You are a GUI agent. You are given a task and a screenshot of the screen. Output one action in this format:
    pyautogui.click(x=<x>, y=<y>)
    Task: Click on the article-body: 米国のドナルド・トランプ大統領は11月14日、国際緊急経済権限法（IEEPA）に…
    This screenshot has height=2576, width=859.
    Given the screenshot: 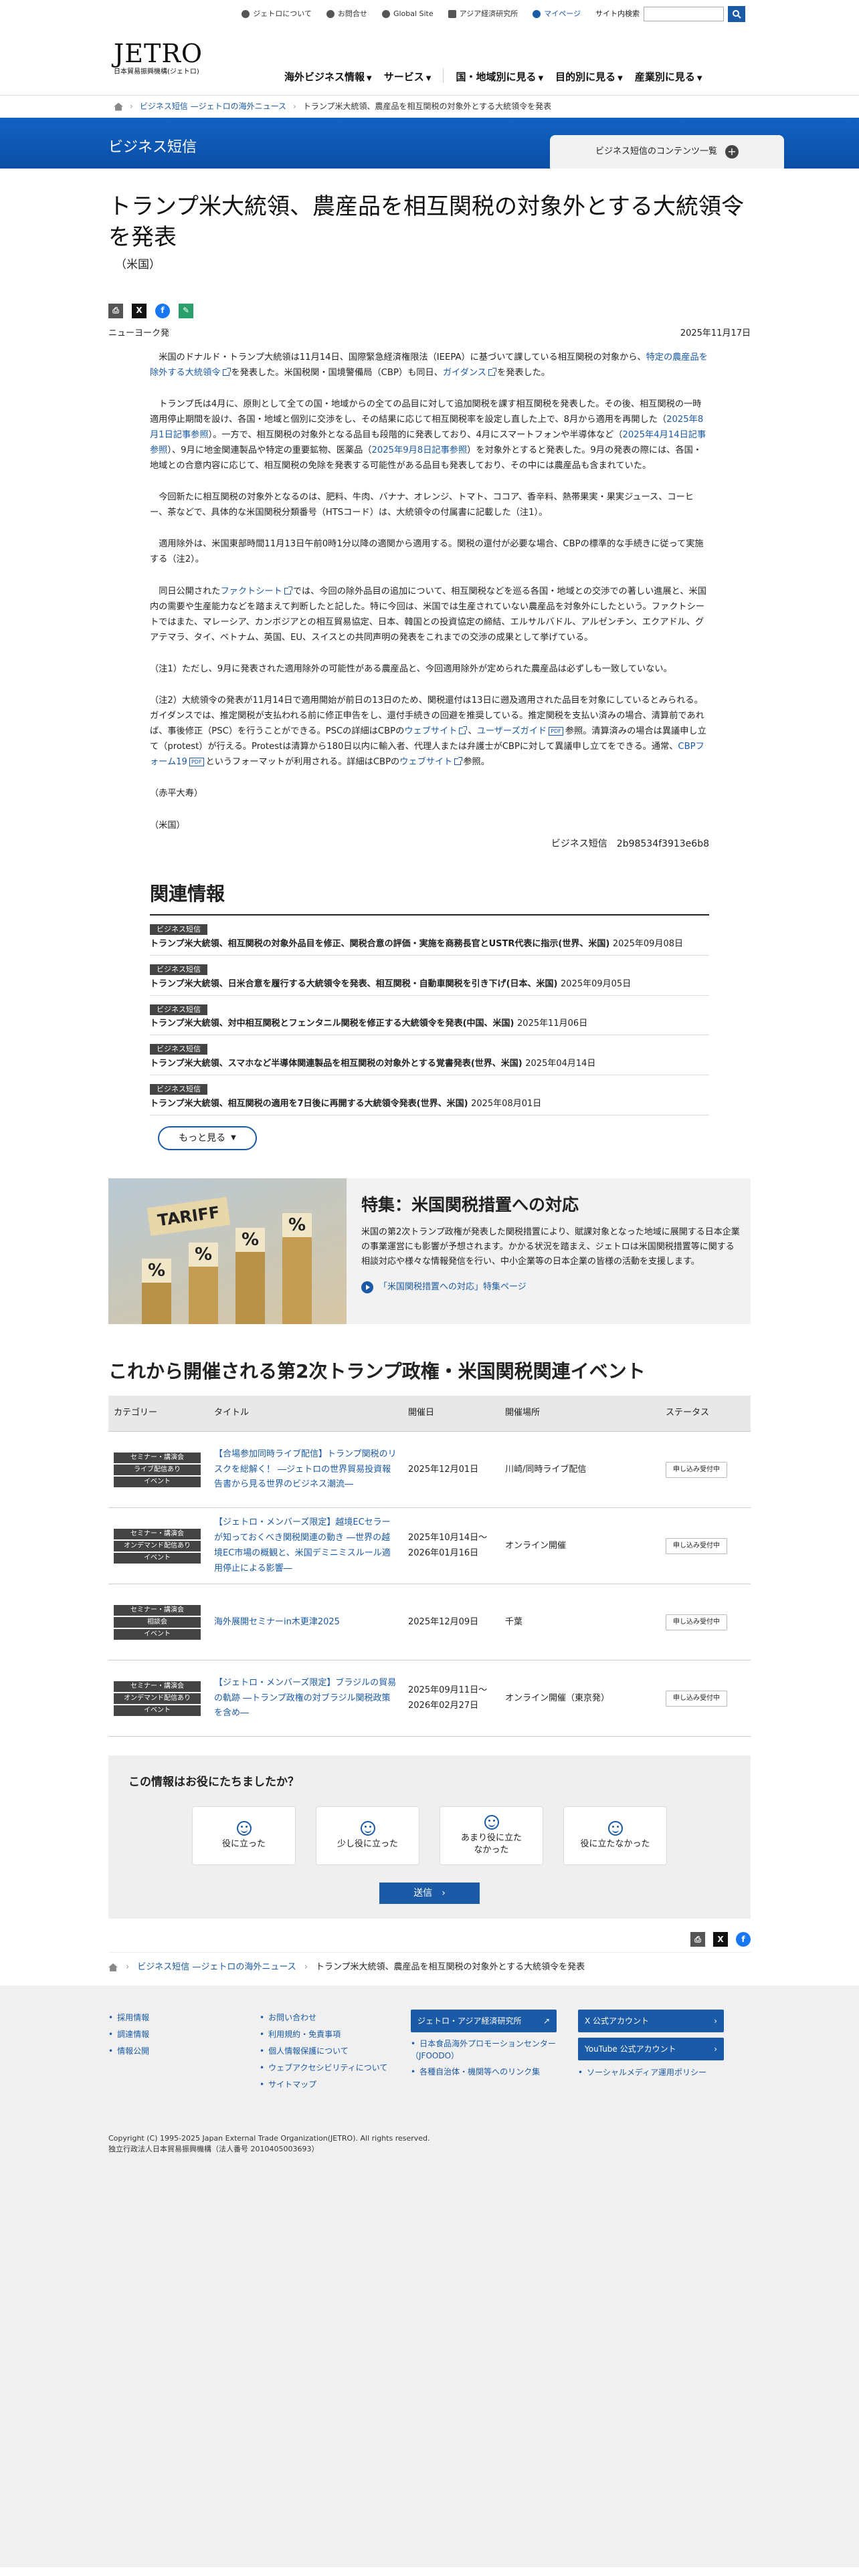 What is the action you would take?
    pyautogui.click(x=429, y=601)
    